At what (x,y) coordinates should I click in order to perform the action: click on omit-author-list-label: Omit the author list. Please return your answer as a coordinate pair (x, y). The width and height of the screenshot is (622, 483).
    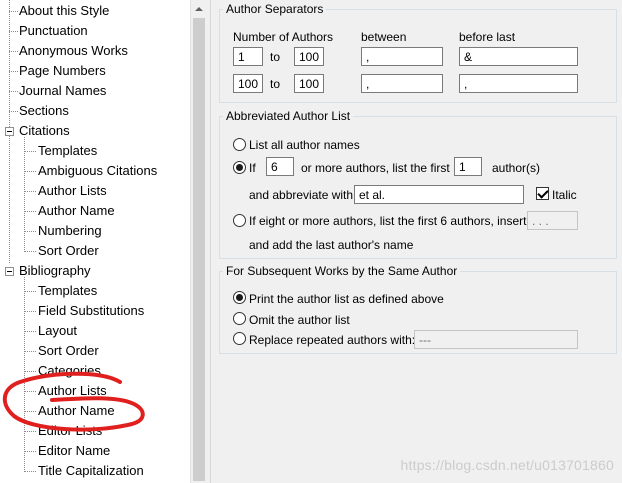
    Looking at the image, I should click on (299, 320).